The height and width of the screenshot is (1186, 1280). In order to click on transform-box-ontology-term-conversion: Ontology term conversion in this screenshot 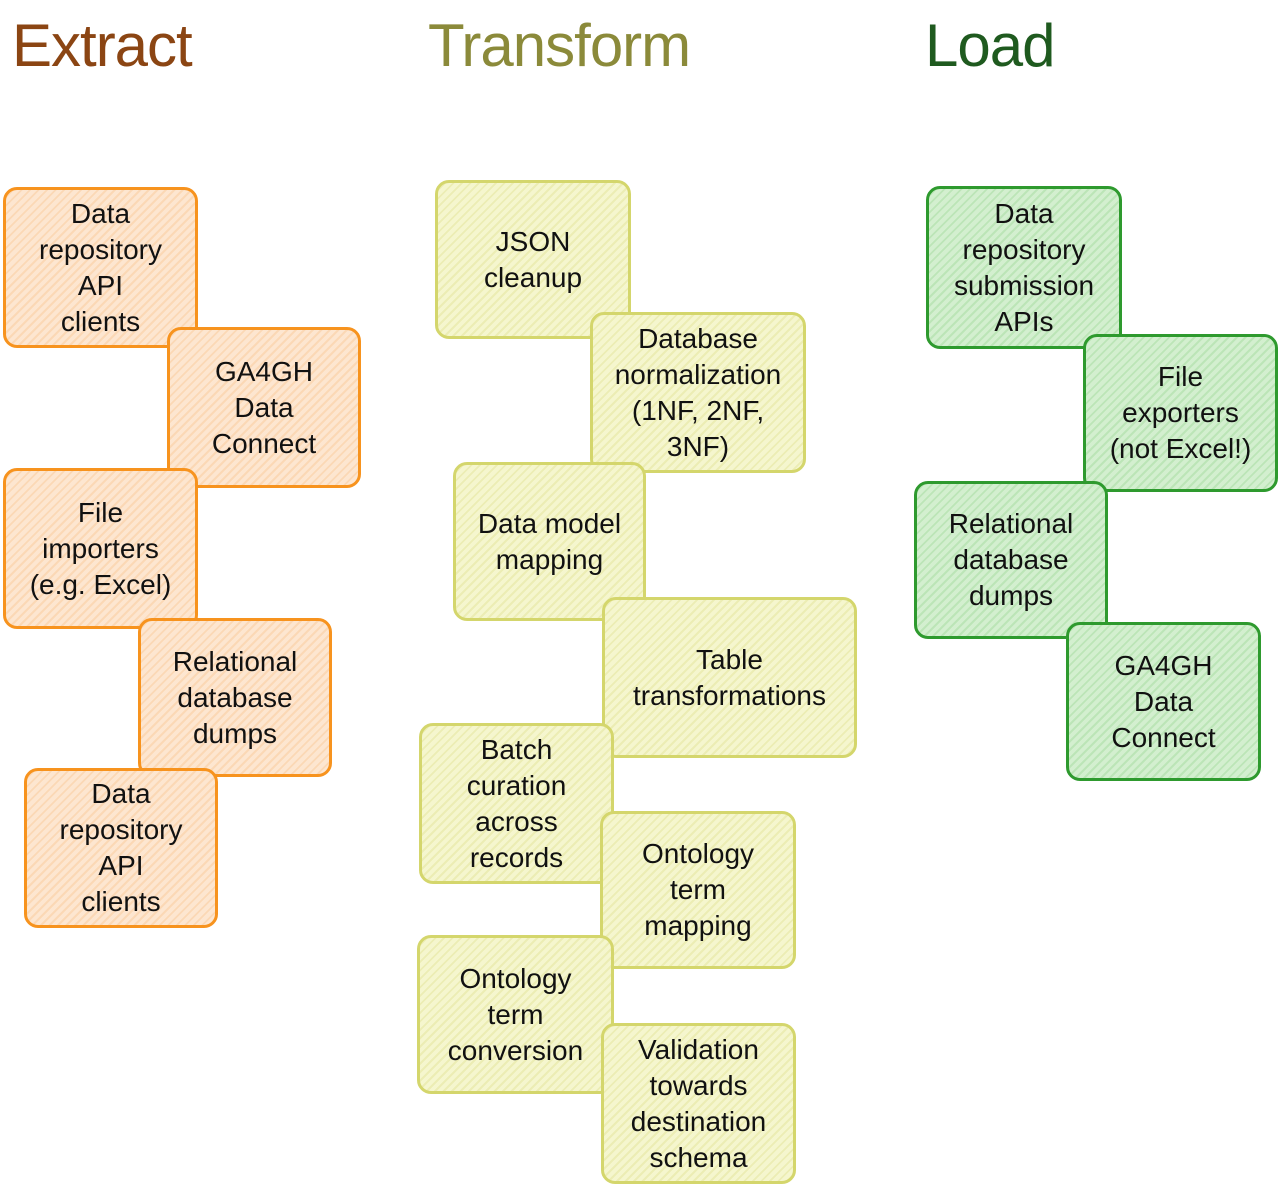, I will do `click(515, 1014)`.